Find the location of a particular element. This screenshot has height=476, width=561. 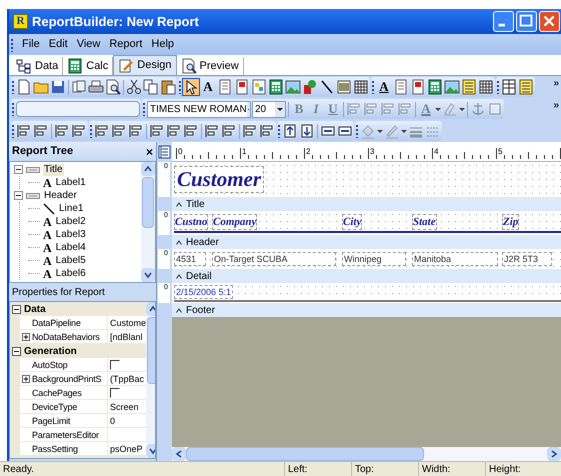

tab: Preview is located at coordinates (210, 66).